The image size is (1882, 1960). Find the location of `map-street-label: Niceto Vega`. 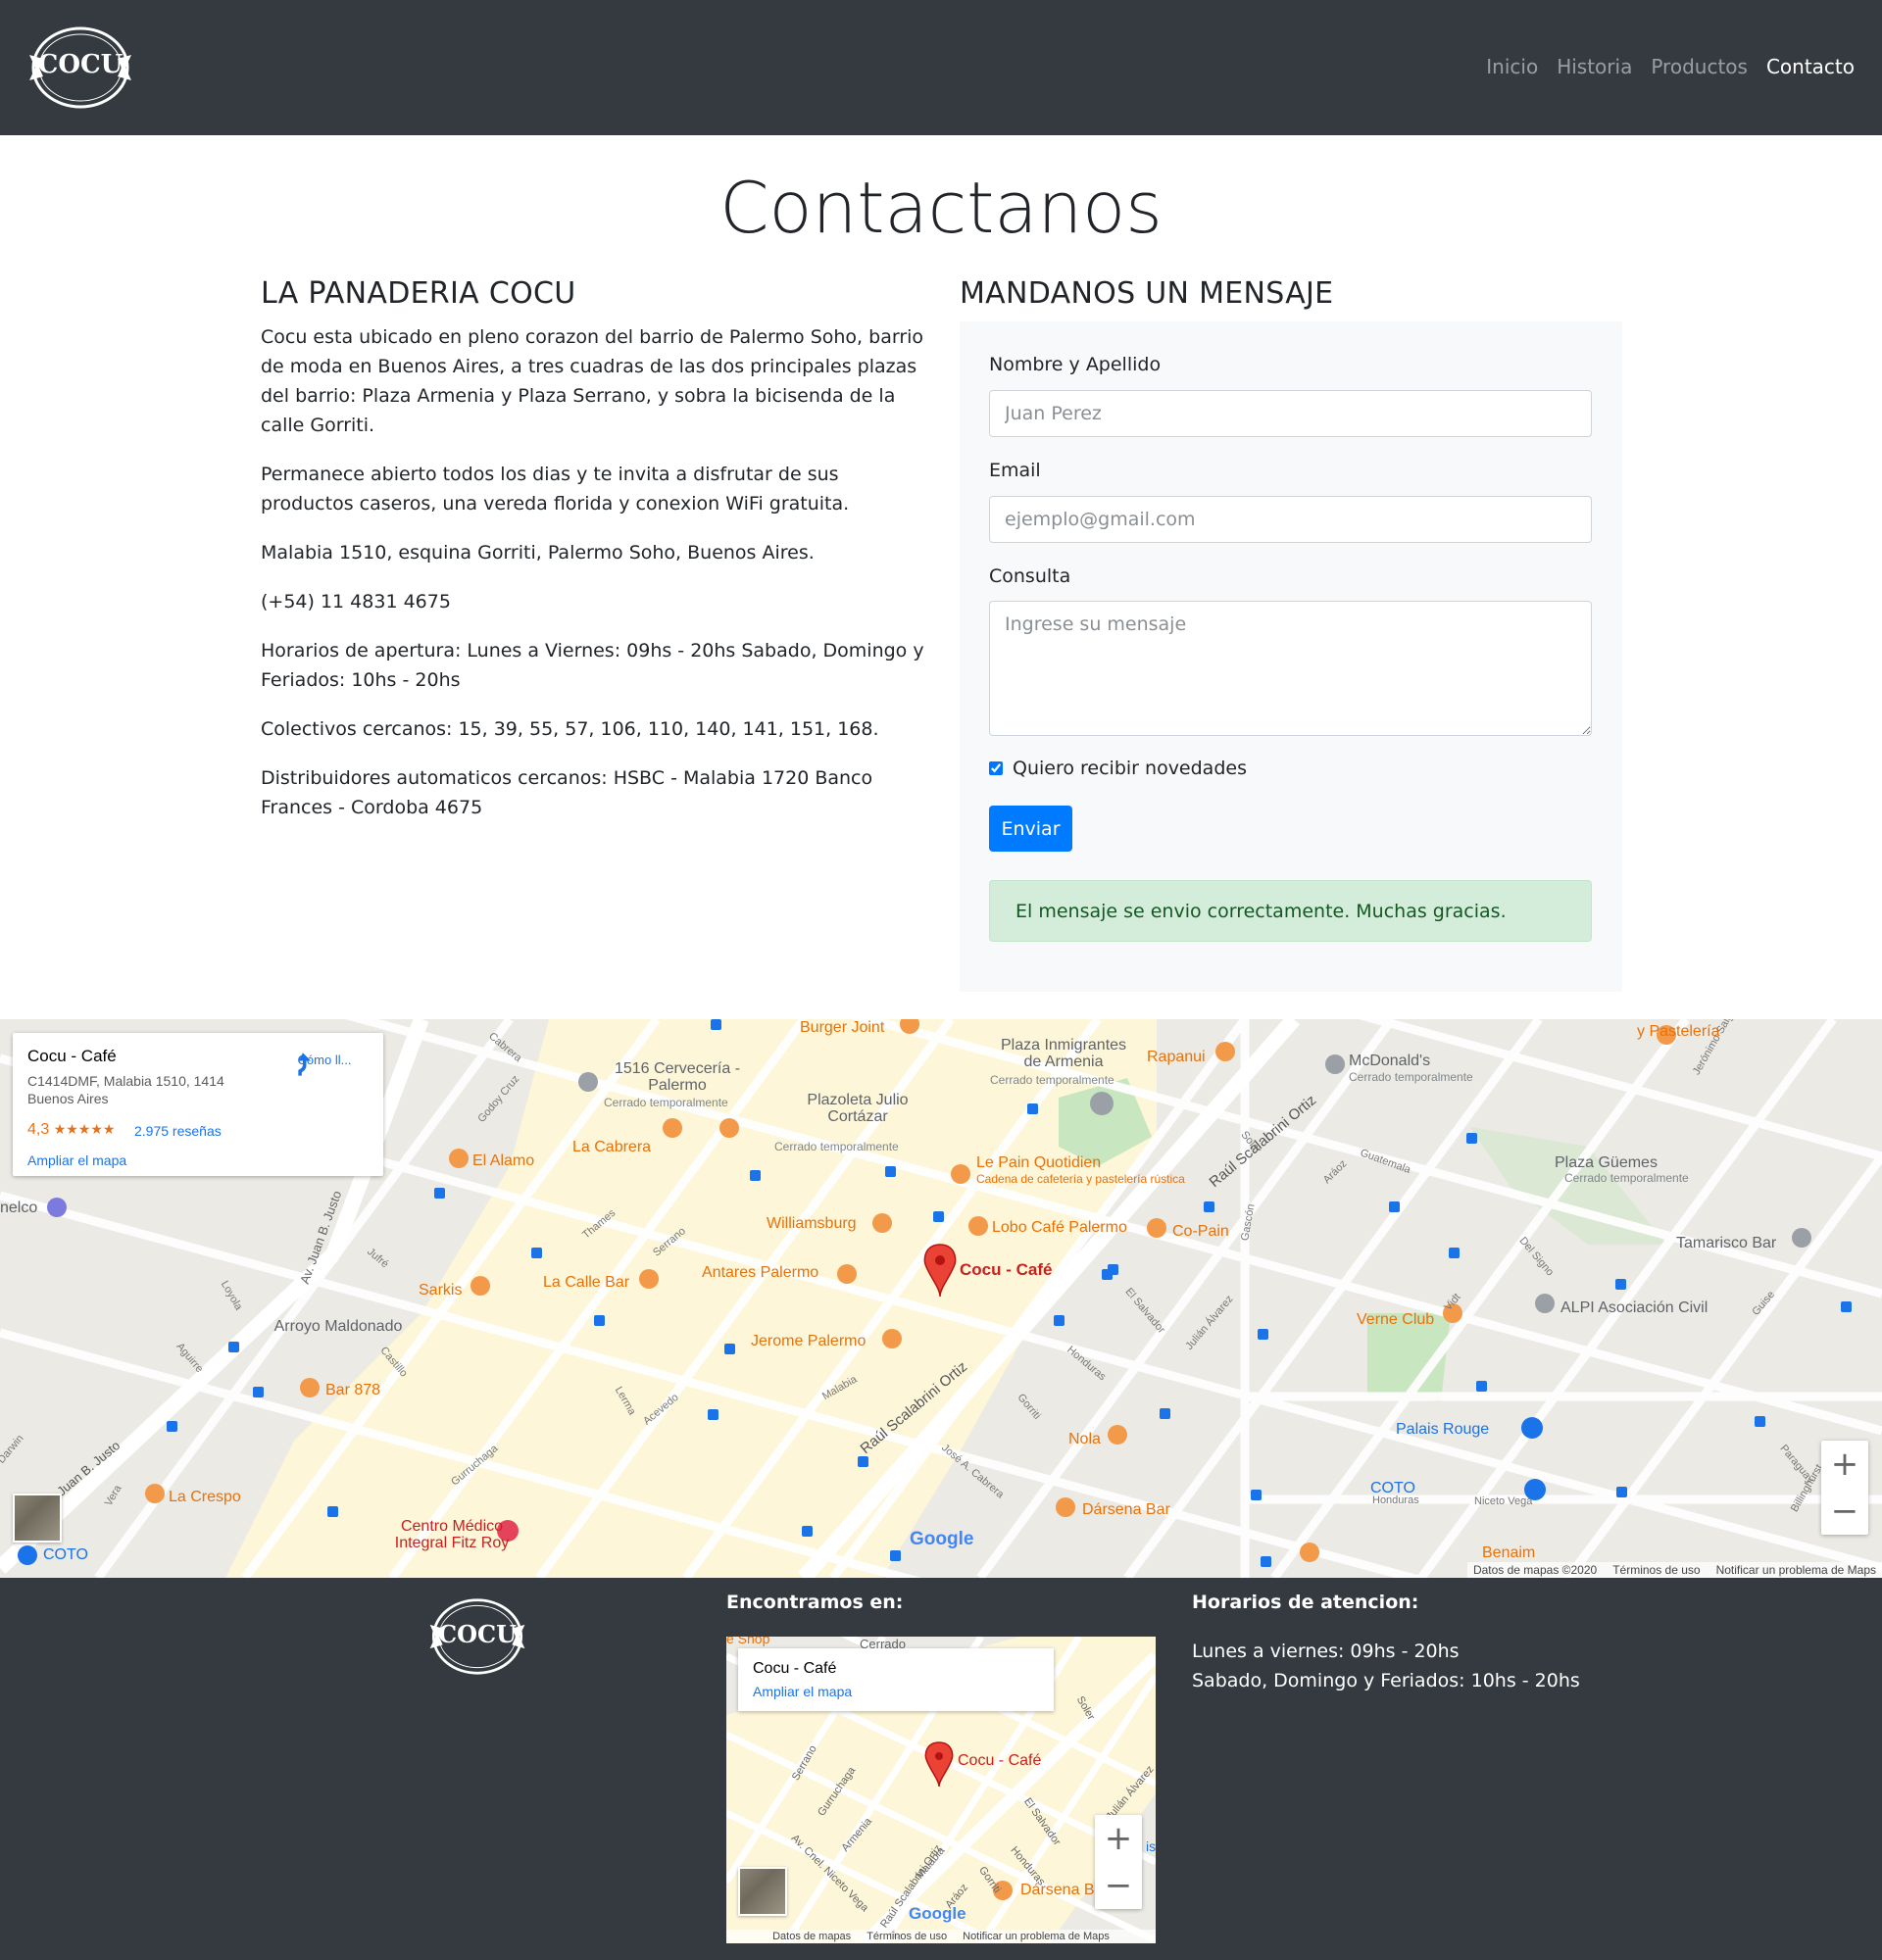

map-street-label: Niceto Vega is located at coordinates (1504, 1501).